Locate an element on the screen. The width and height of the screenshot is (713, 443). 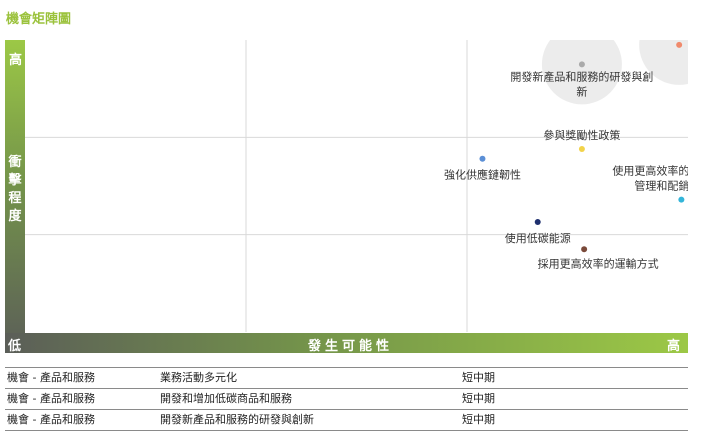
impact-high-label: 高 is located at coordinates (16, 60).